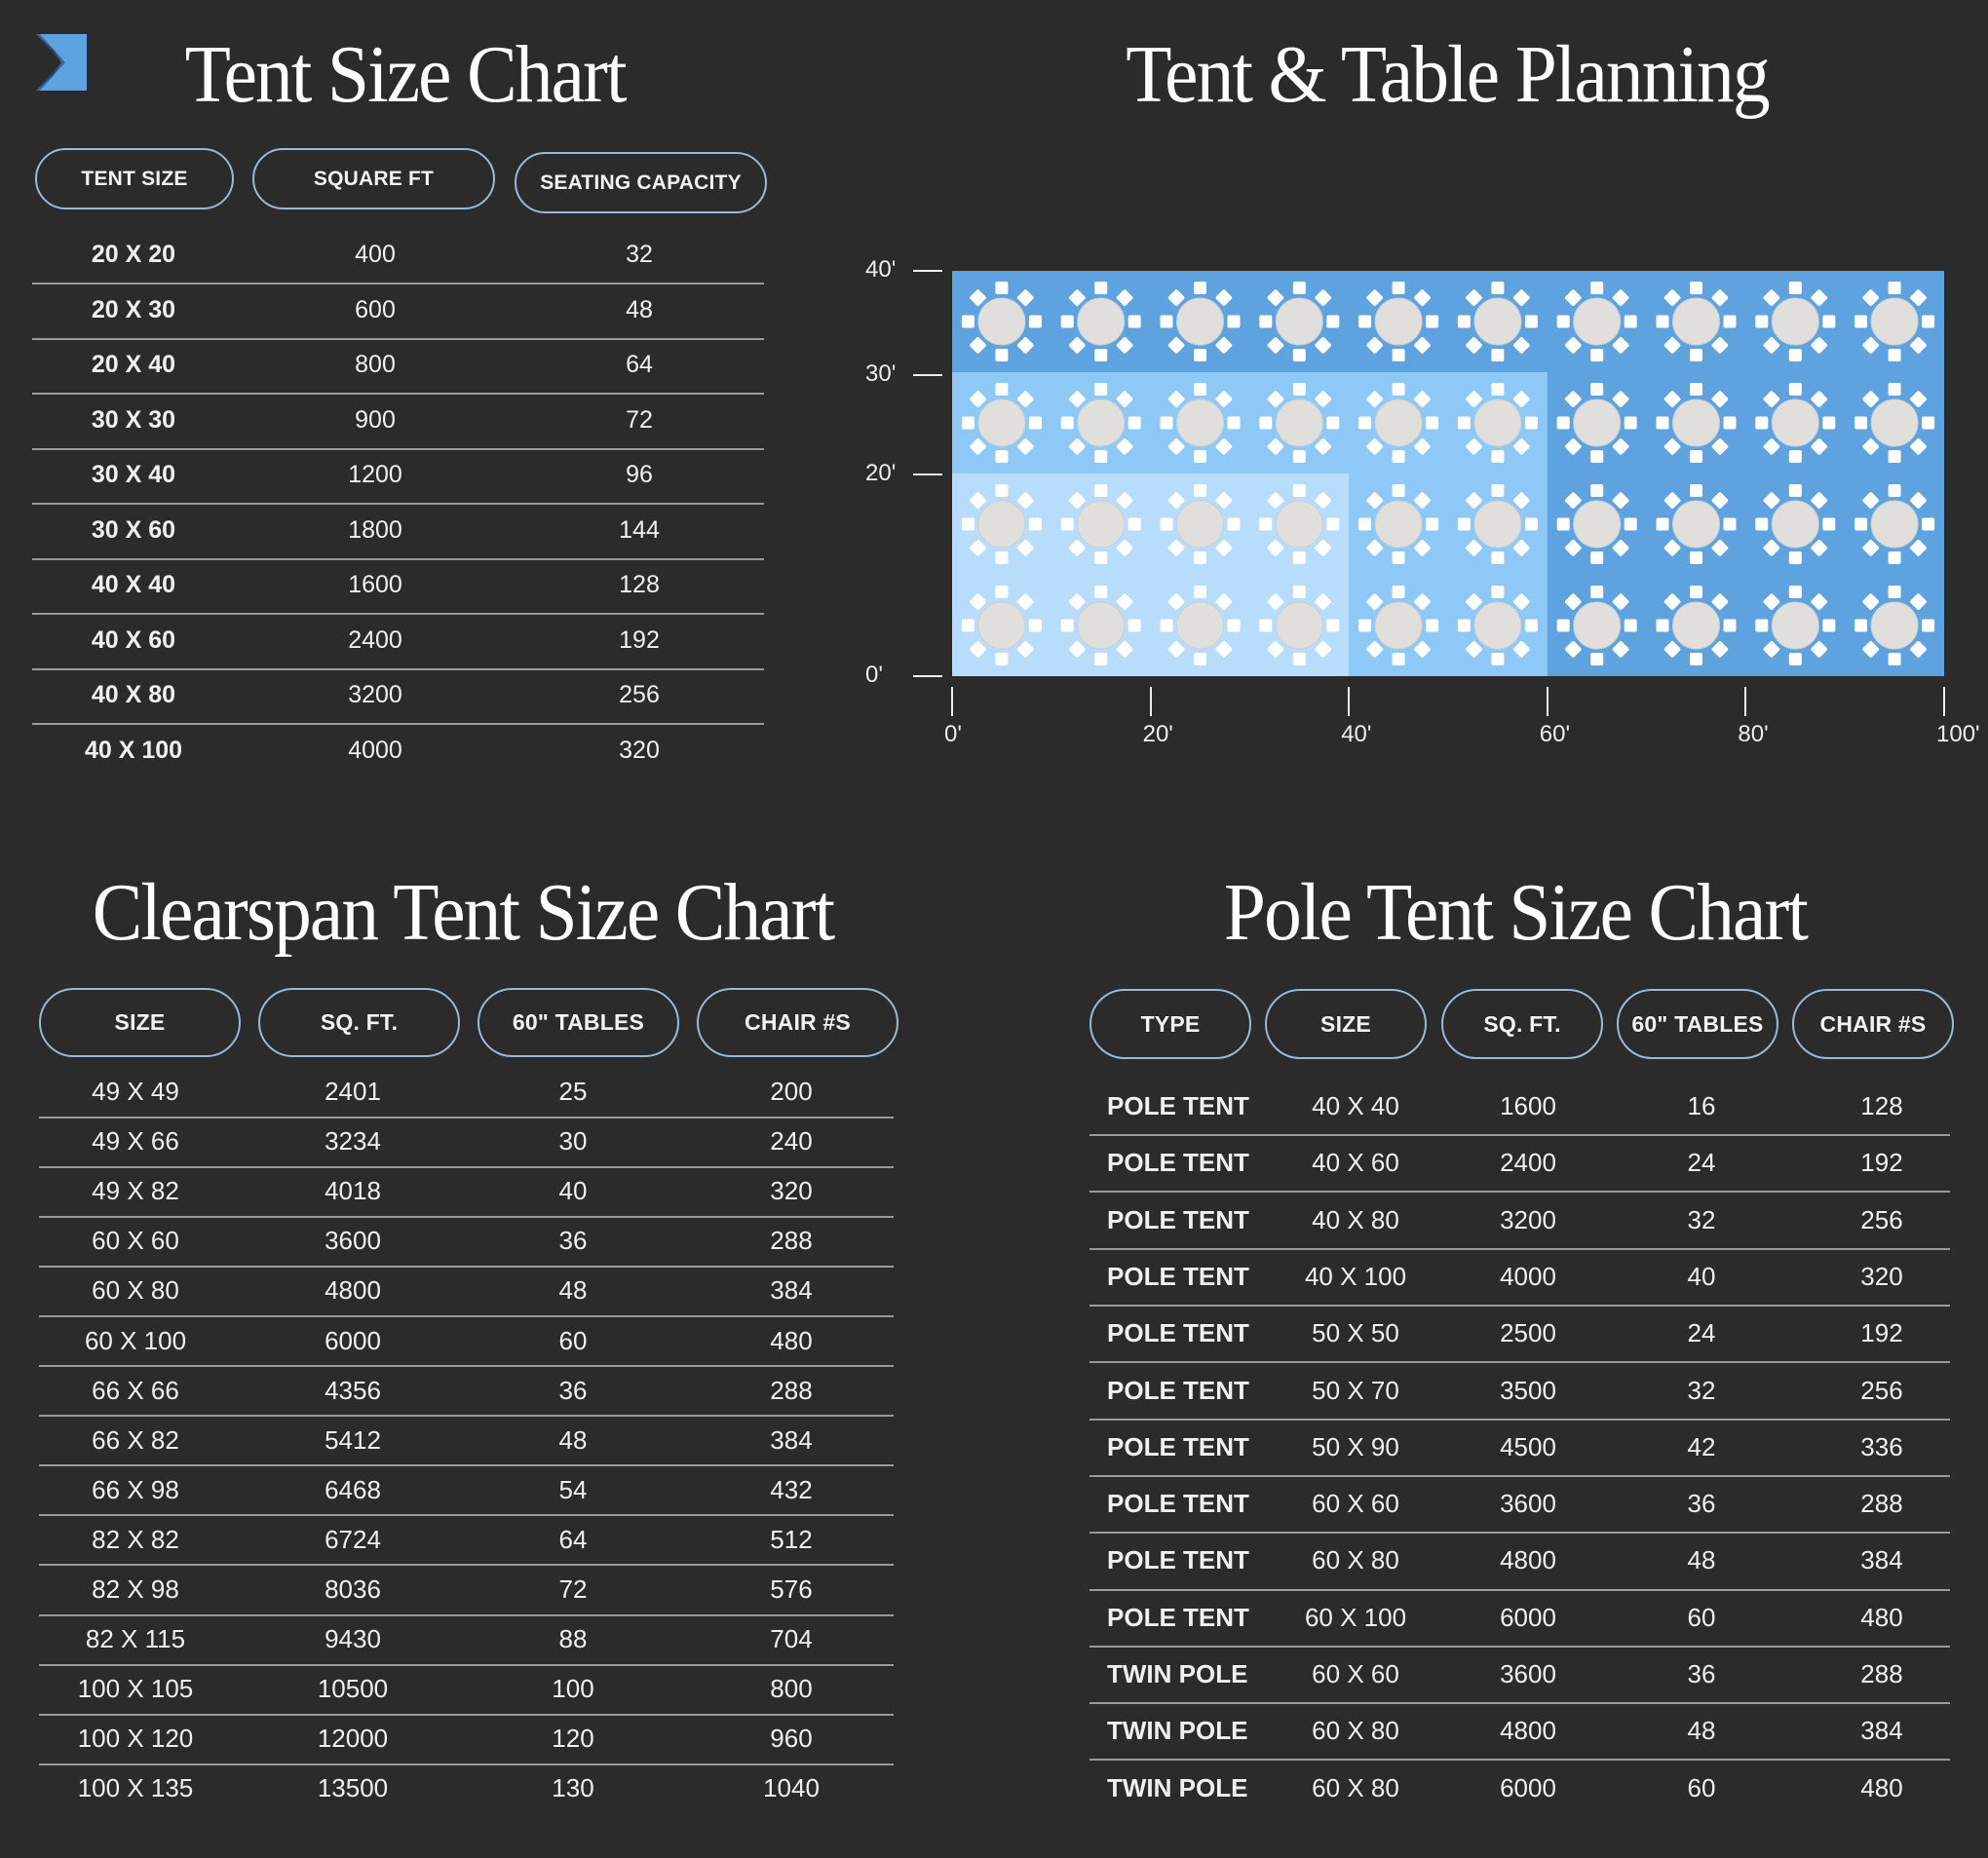  Describe the element at coordinates (353, 1589) in the screenshot. I see `cell-sq-ft: 8036` at that location.